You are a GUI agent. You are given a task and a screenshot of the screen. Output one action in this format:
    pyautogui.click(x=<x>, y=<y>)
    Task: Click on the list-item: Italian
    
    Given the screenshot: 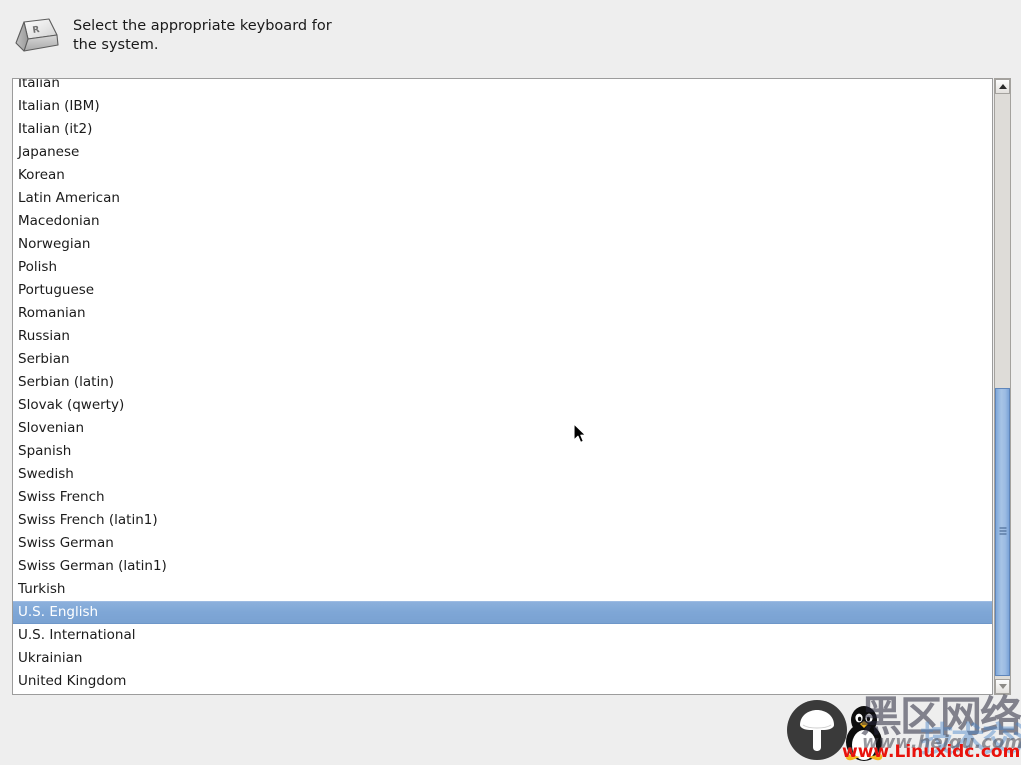 What is the action you would take?
    pyautogui.click(x=502, y=87)
    